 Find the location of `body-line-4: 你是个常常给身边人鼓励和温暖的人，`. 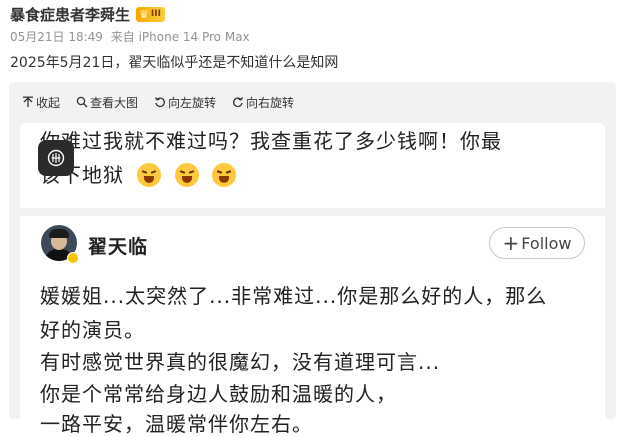

body-line-4: 你是个常常给身边人鼓励和温暖的人， is located at coordinates (218, 394).